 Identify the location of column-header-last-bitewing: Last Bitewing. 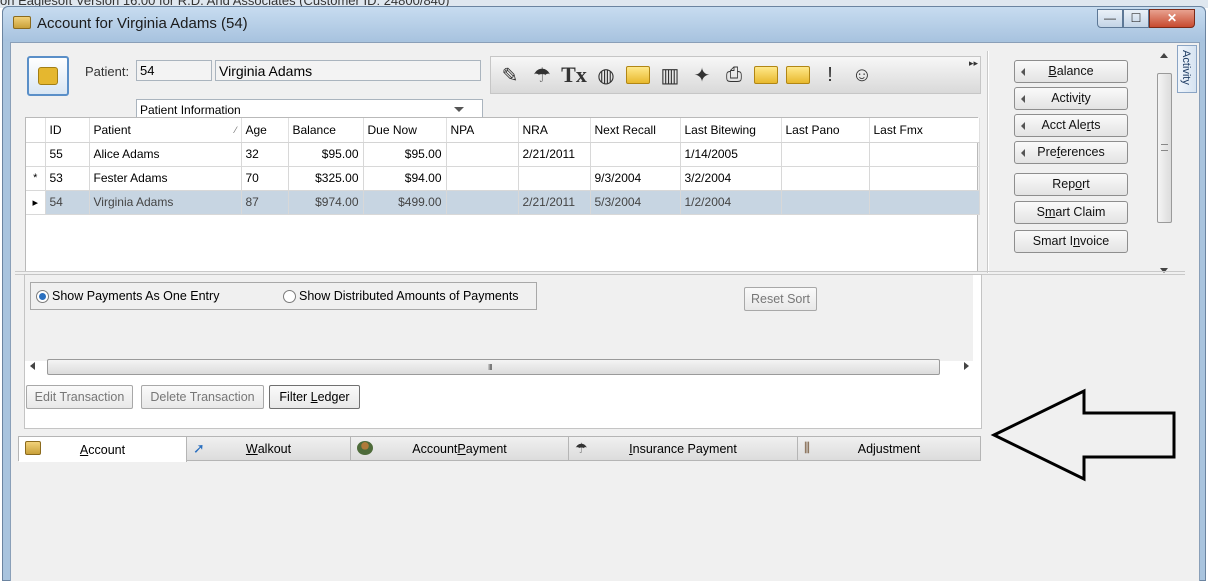
(731, 130).